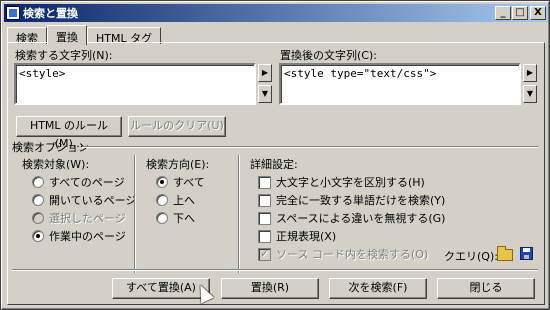 The image size is (550, 310). I want to click on app-icon, so click(13, 13).